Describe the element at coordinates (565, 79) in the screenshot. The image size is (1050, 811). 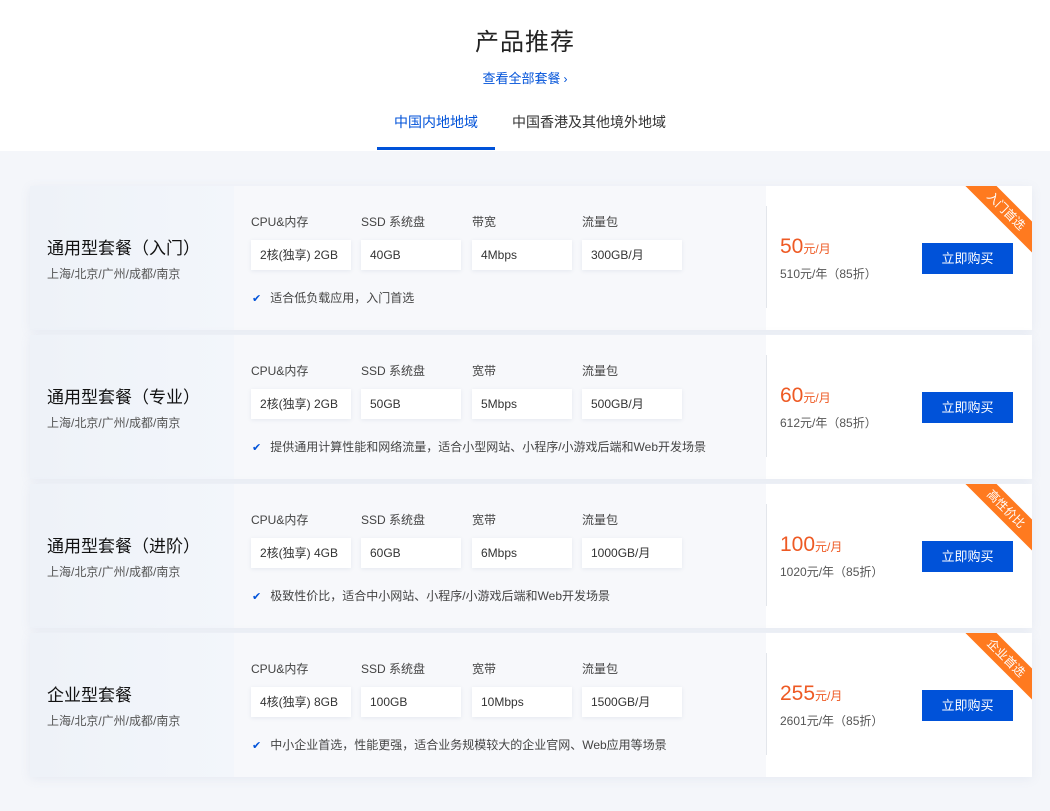
I see `chevron-right-icon: ›` at that location.